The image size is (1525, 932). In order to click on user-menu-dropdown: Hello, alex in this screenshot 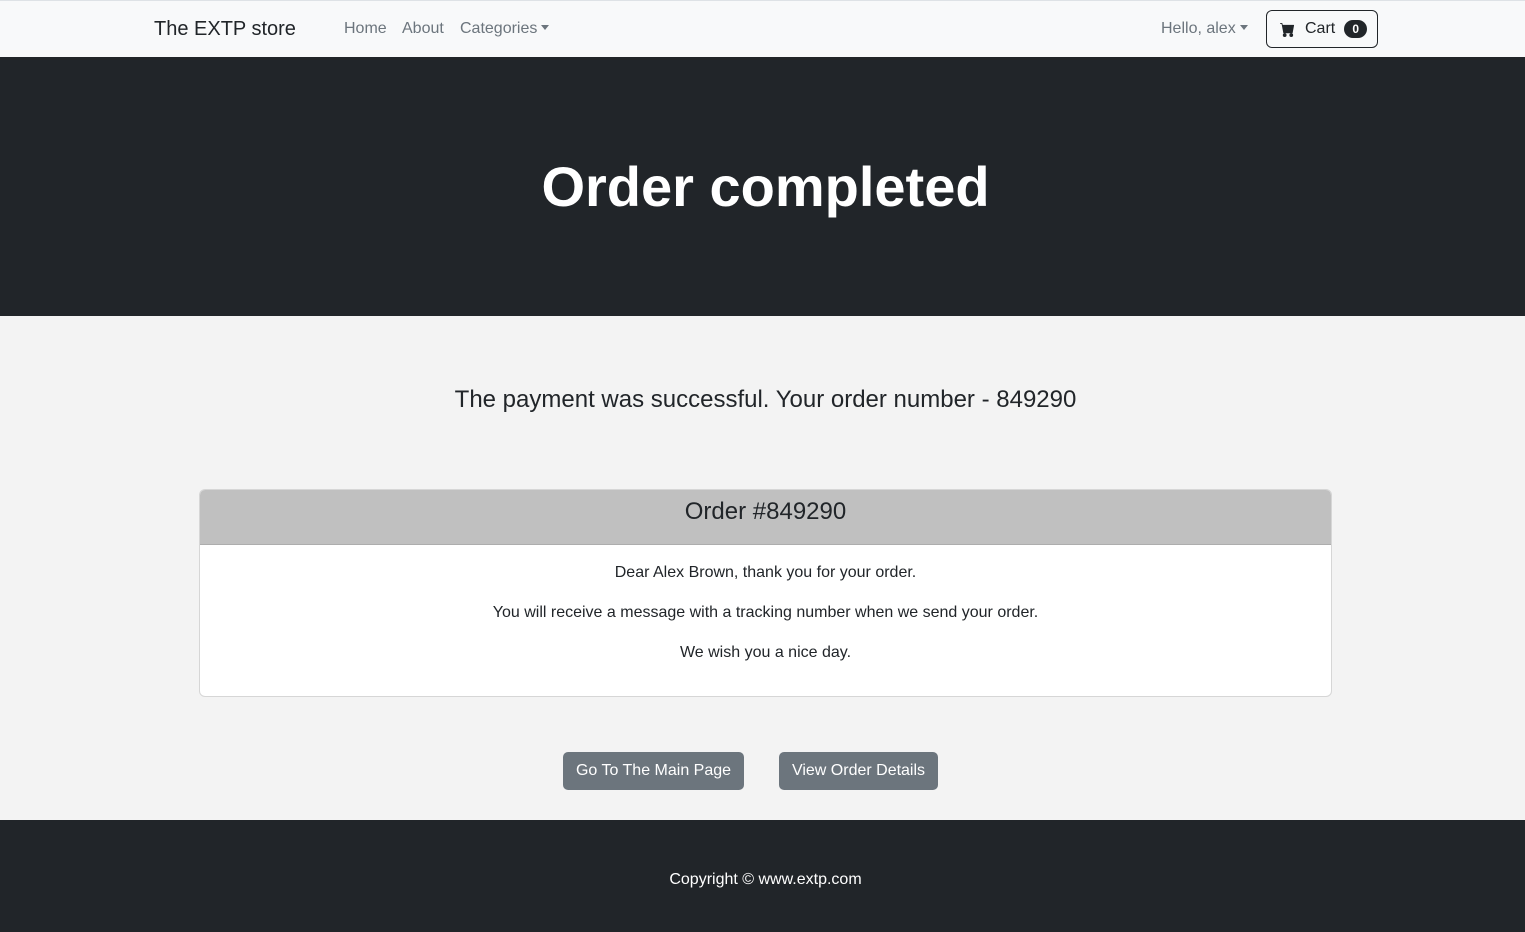, I will do `click(1204, 29)`.